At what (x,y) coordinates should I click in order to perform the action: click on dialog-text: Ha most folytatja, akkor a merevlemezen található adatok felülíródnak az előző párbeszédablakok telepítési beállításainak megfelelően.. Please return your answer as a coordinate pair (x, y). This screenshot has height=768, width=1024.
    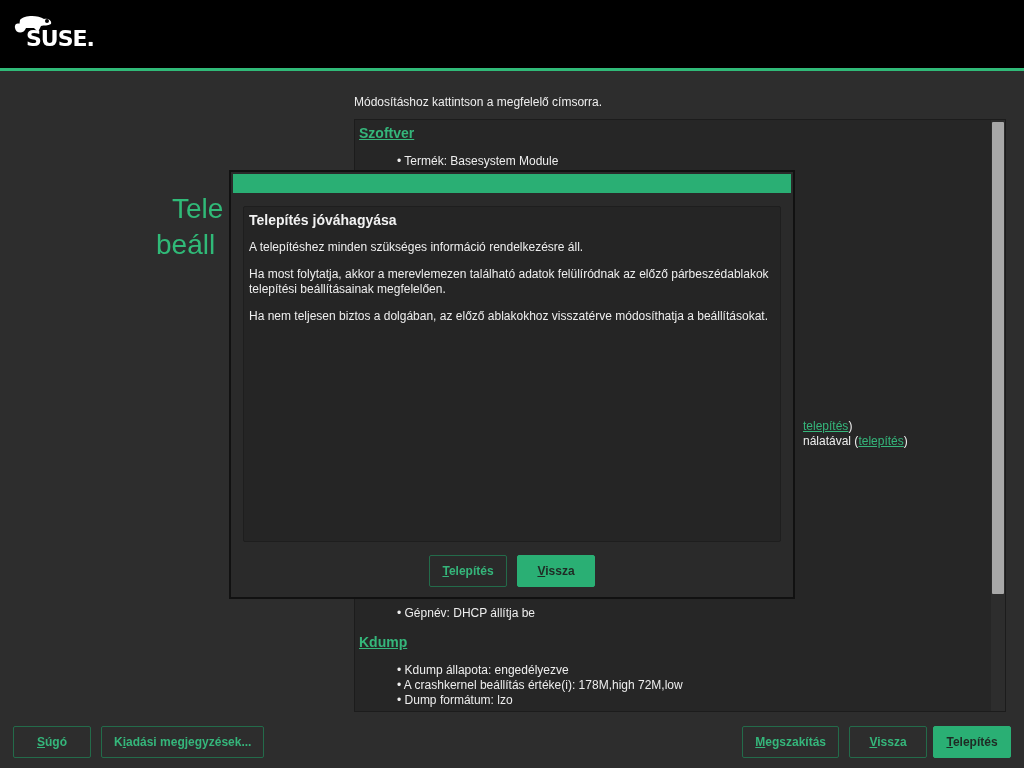
    Looking at the image, I should click on (509, 282).